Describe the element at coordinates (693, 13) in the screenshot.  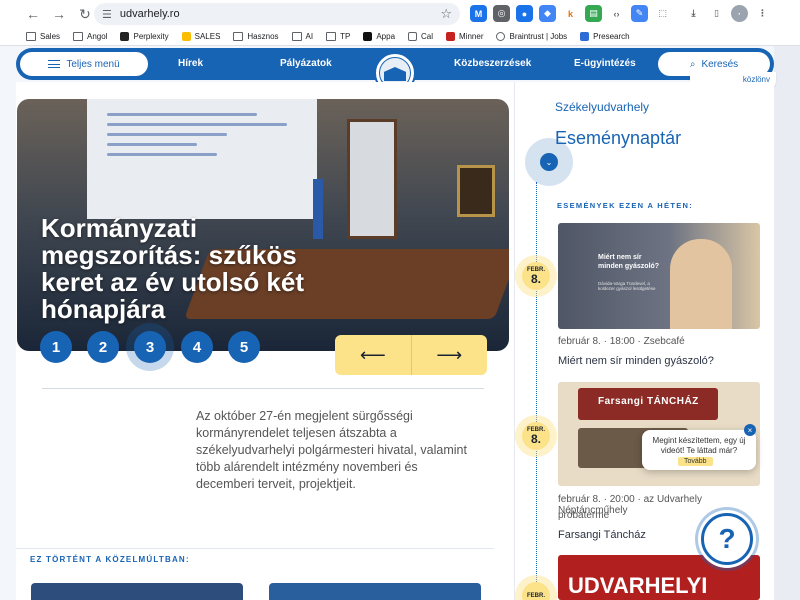
I see `download-icon: ⤓` at that location.